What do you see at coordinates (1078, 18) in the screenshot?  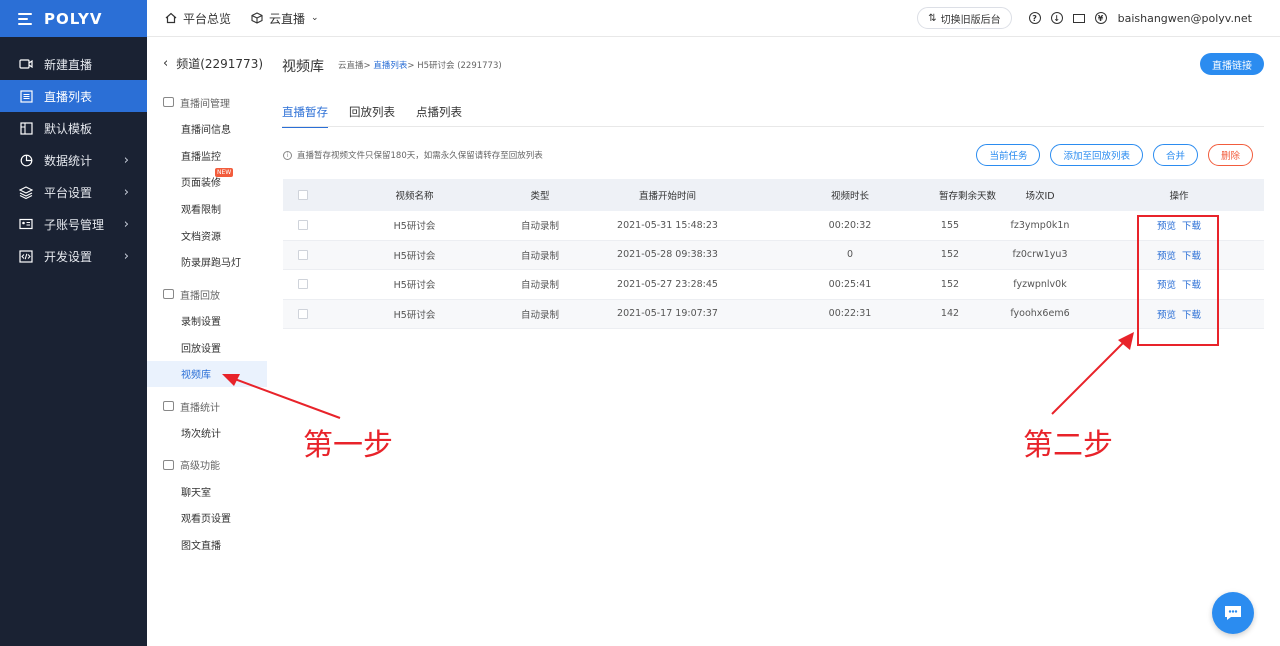 I see `mail-icon` at bounding box center [1078, 18].